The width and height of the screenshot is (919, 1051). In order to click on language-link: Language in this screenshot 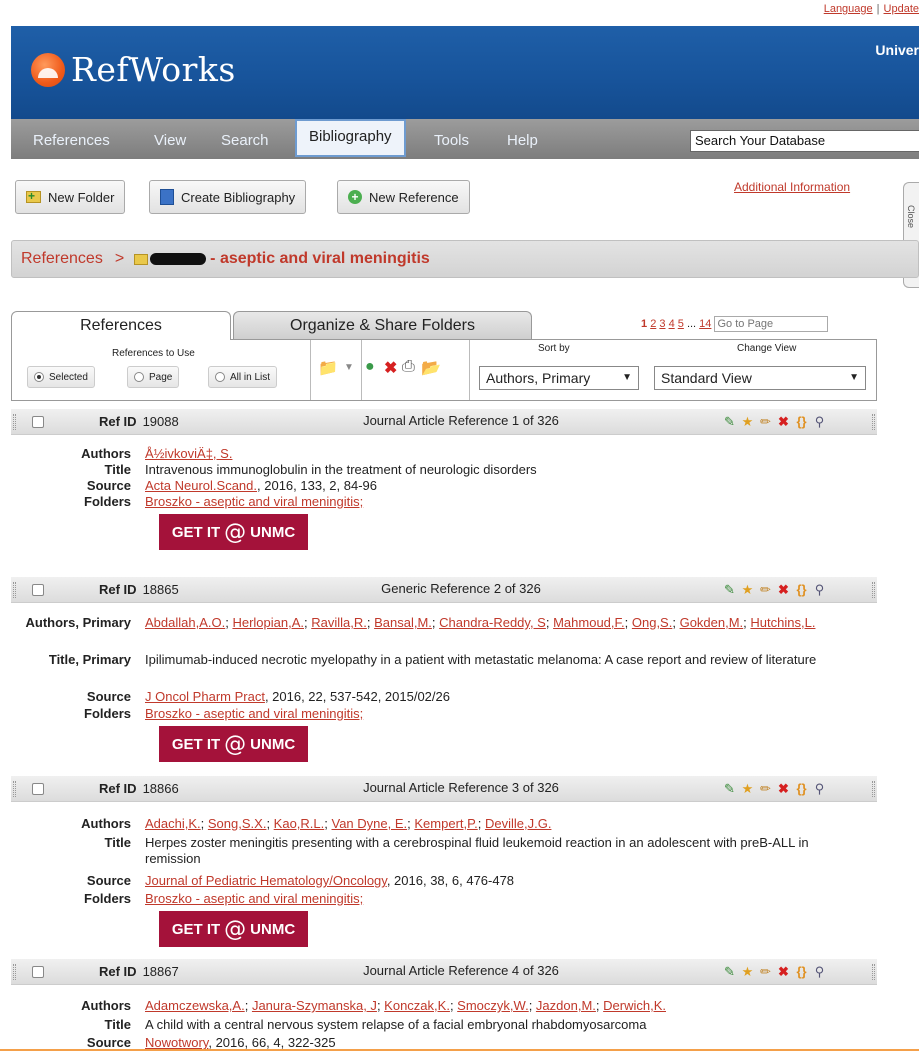, I will do `click(848, 9)`.